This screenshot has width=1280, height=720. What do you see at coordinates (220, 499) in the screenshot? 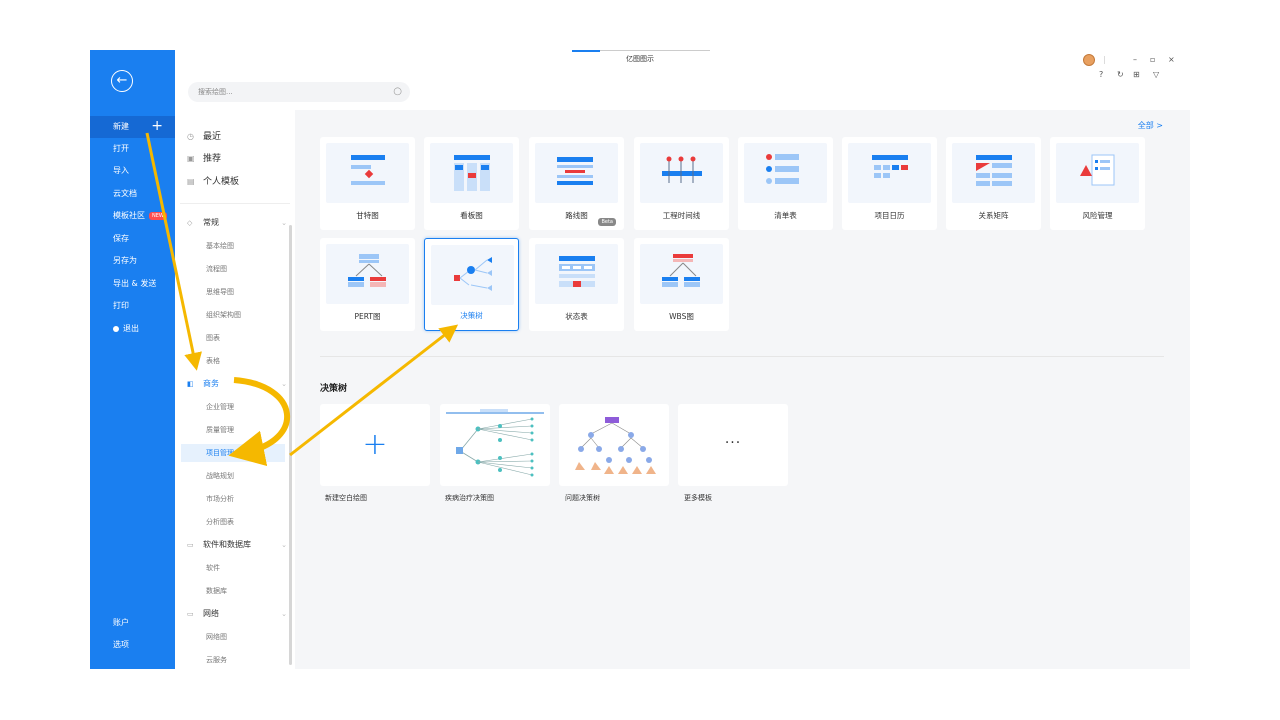
I see `sub-market-analysis: 市场分析` at bounding box center [220, 499].